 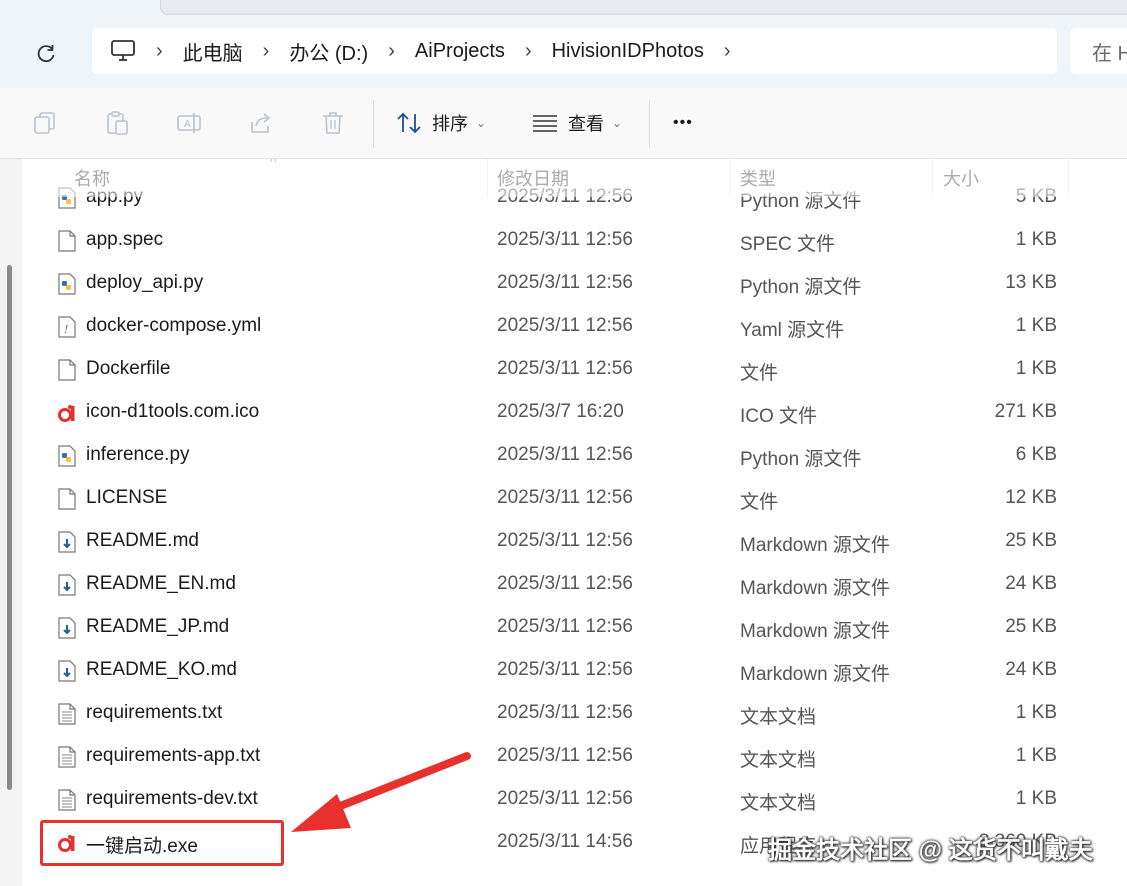 What do you see at coordinates (138, 454) in the screenshot?
I see `file-name: inference.py` at bounding box center [138, 454].